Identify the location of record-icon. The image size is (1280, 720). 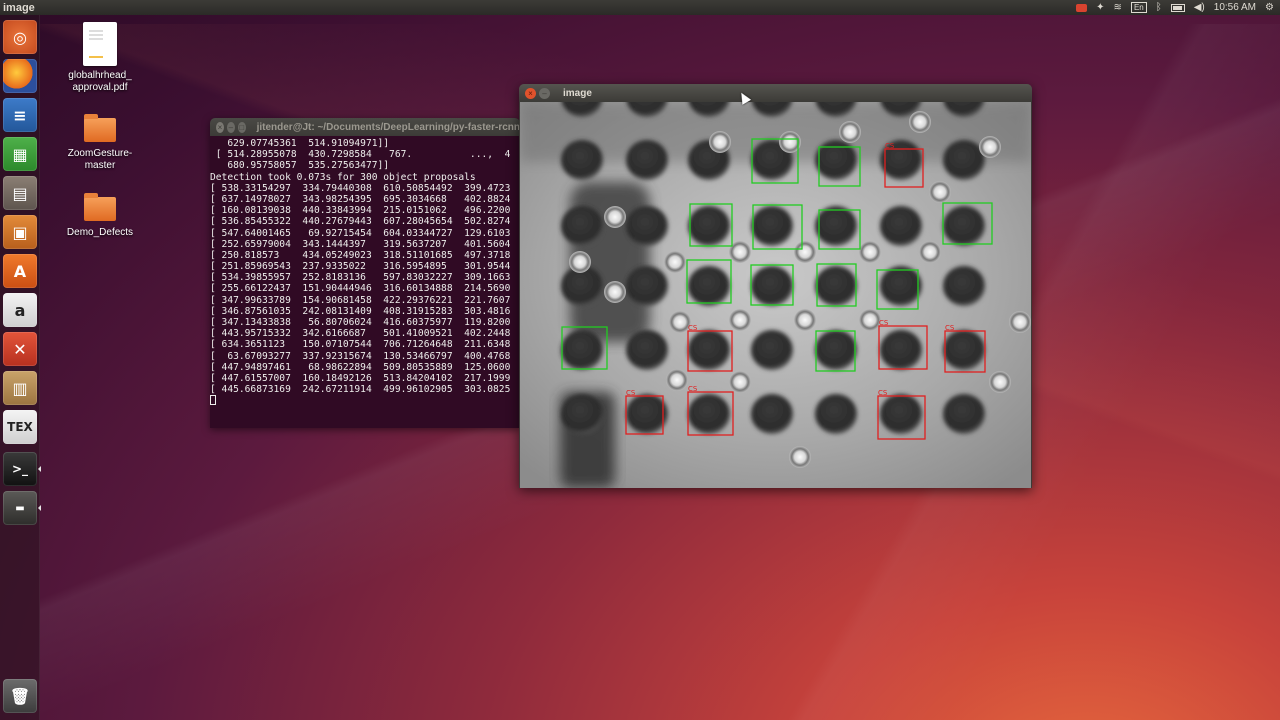
(1082, 7).